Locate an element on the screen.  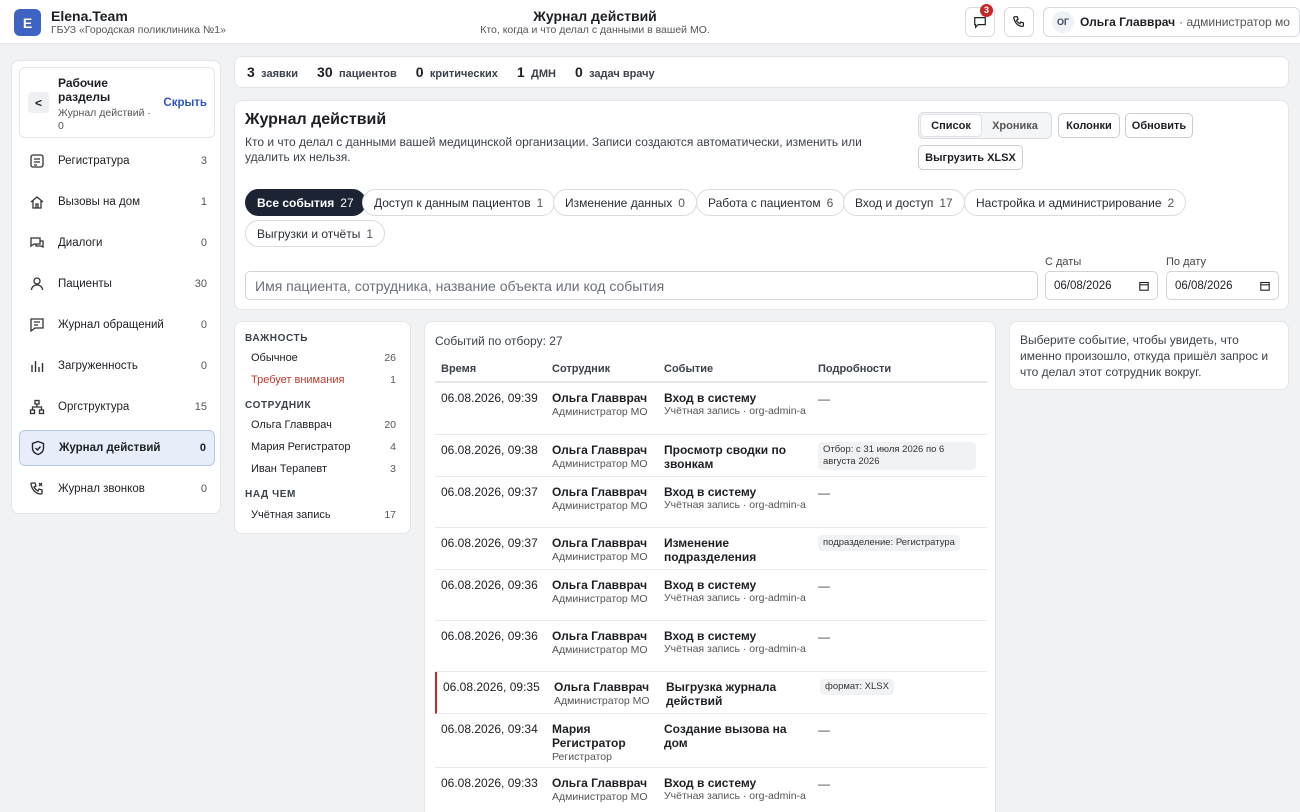
avatar: ОГ is located at coordinates (1063, 22).